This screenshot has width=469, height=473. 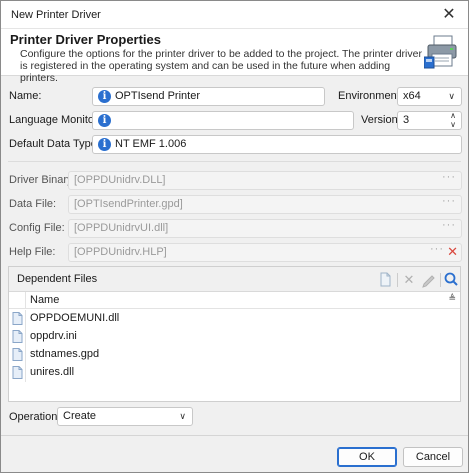 What do you see at coordinates (157, 96) in the screenshot?
I see `name-value: OPTIsend Printer` at bounding box center [157, 96].